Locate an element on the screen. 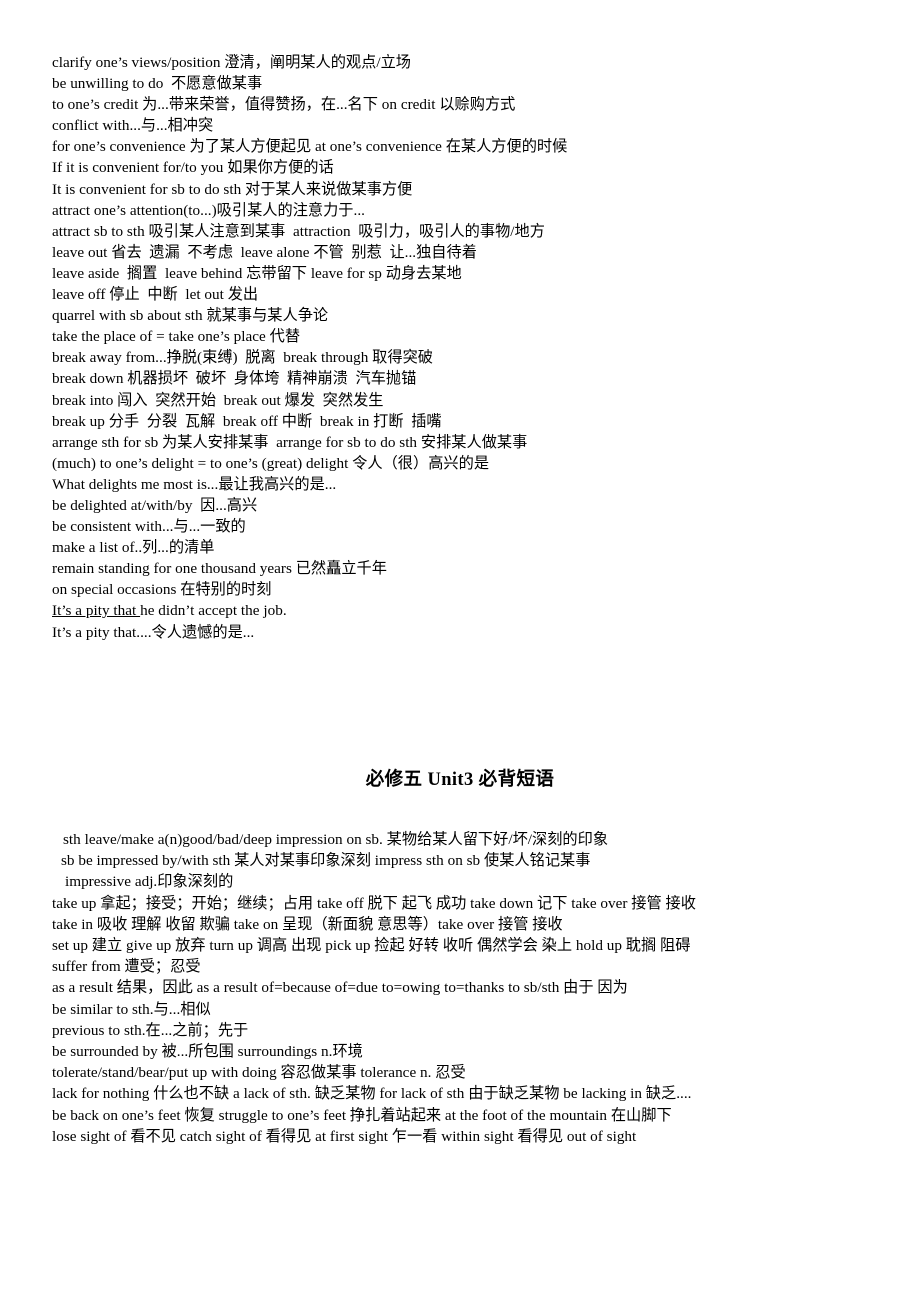 Image resolution: width=920 pixels, height=1302 pixels. phrase-line: on special occasions 在特别的时刻 is located at coordinates (162, 590).